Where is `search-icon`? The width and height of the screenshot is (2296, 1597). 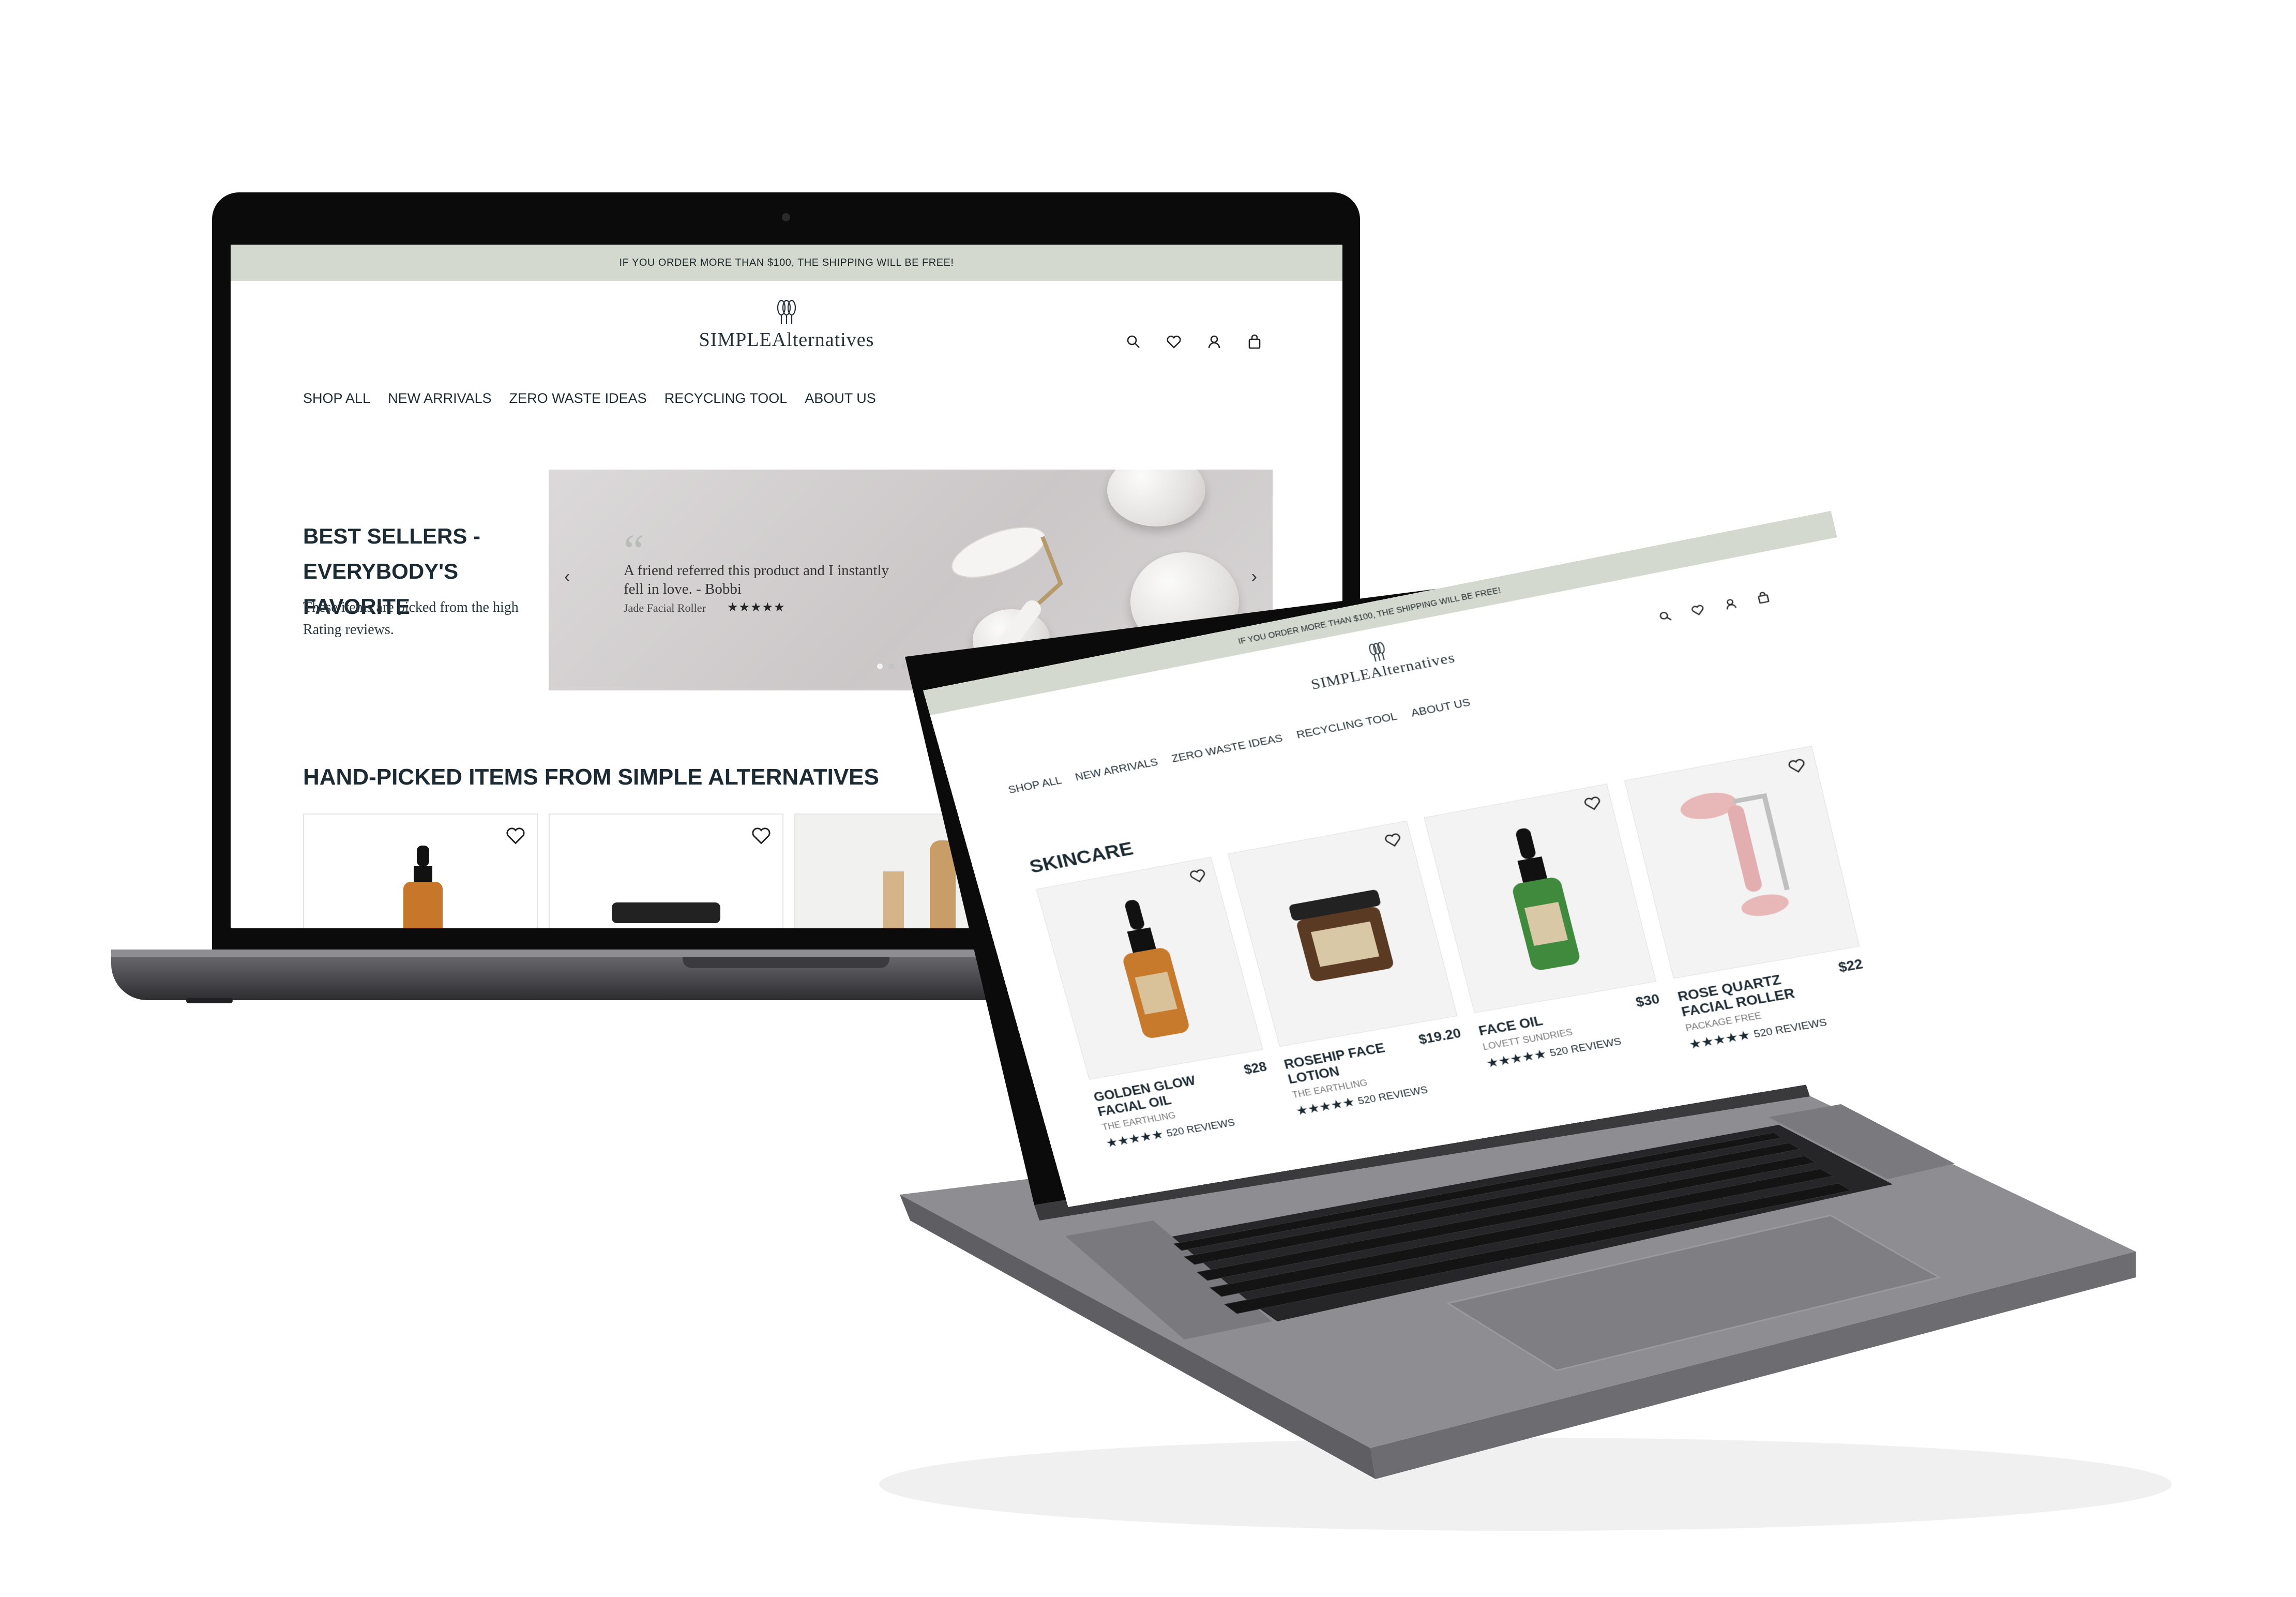
search-icon is located at coordinates (1665, 616).